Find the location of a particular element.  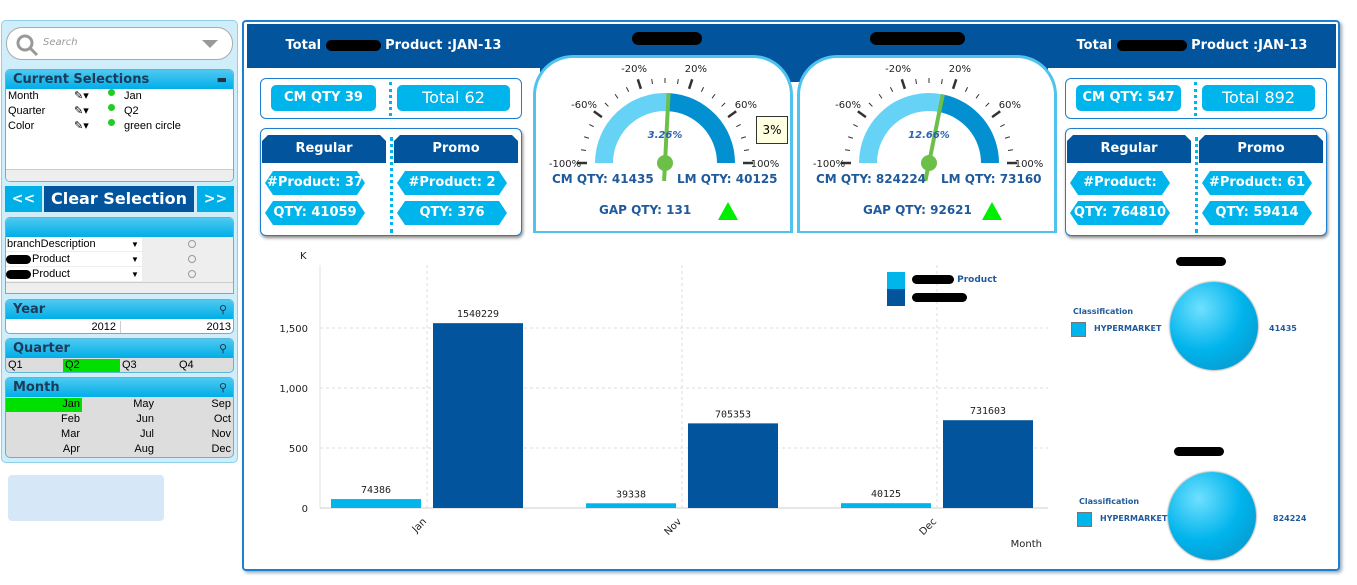

selection-row: Color ✎▾ green circle is located at coordinates (119, 126).